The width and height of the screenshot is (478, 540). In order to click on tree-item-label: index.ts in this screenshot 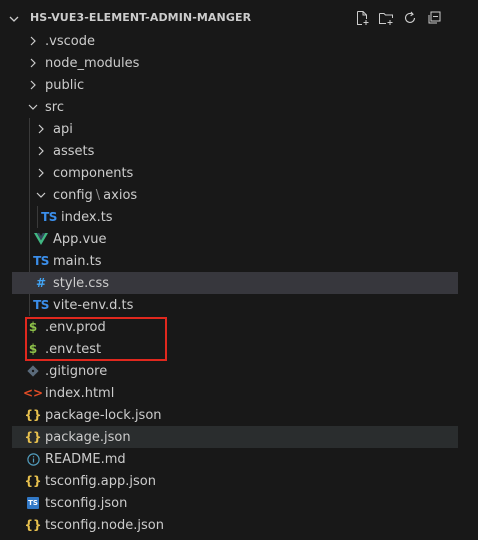, I will do `click(87, 217)`.